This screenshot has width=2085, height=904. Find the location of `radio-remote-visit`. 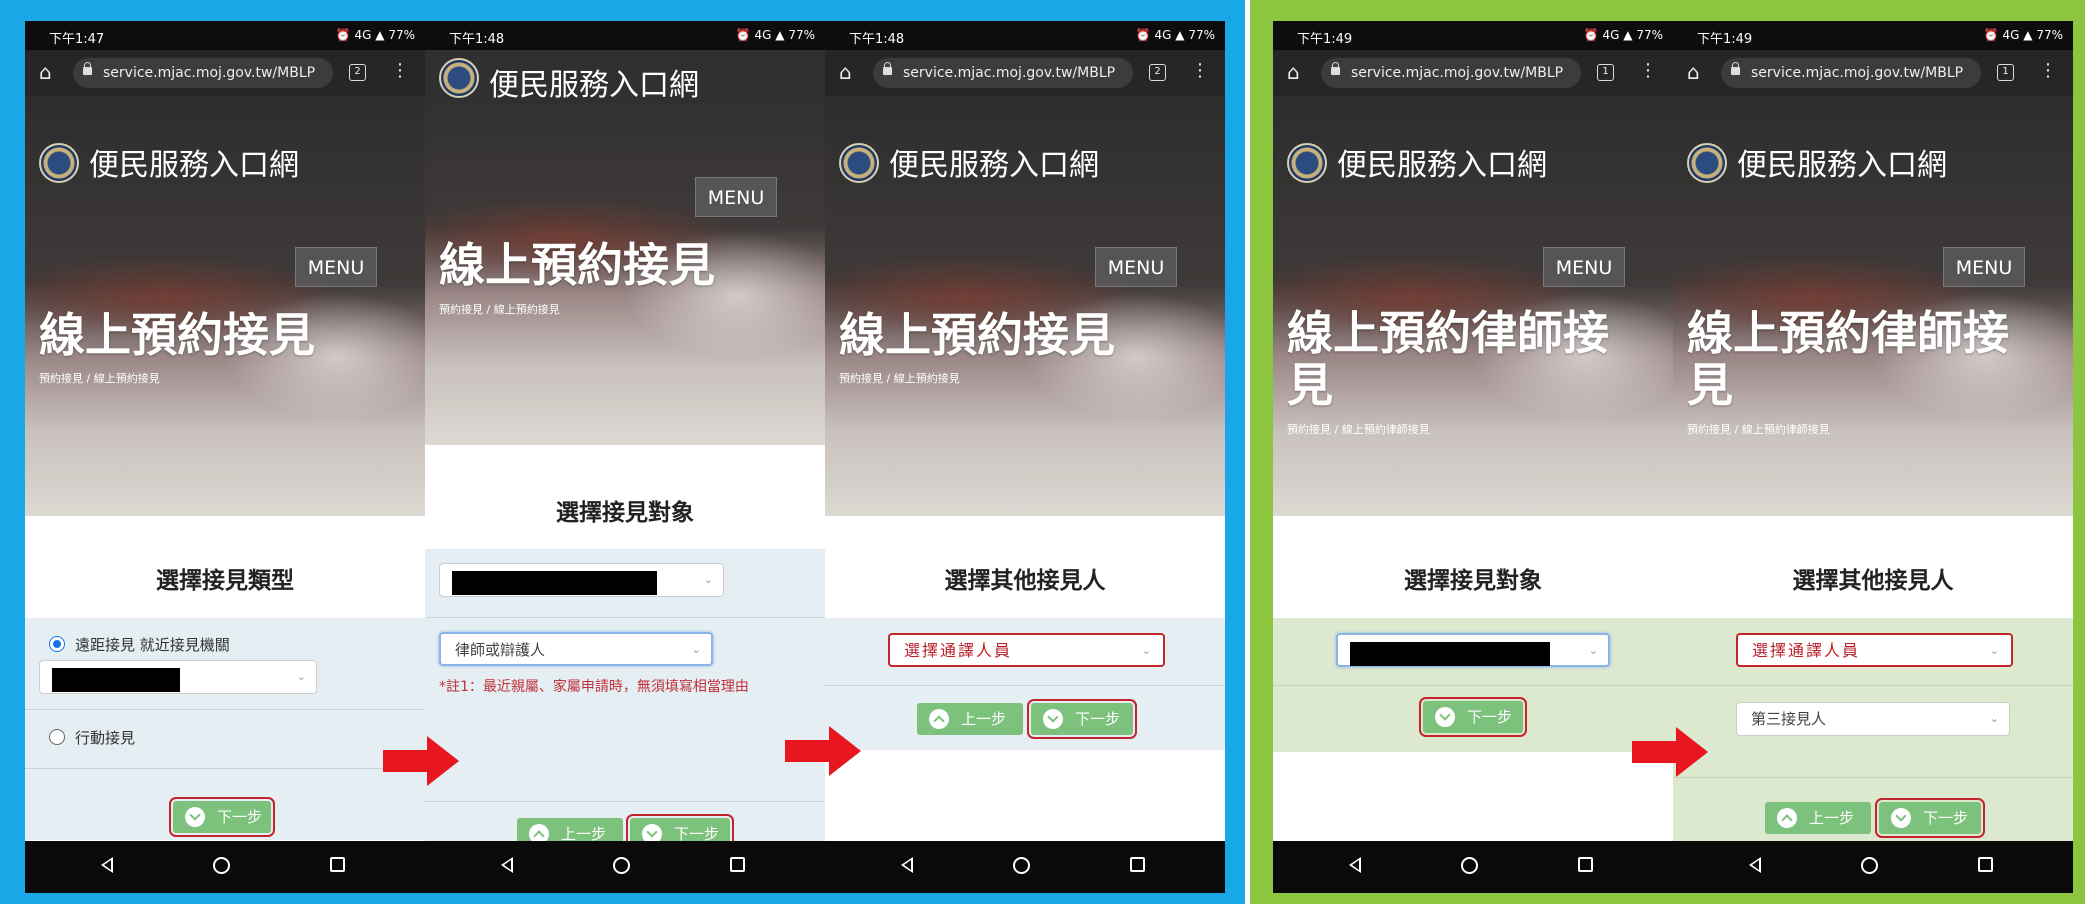

radio-remote-visit is located at coordinates (57, 644).